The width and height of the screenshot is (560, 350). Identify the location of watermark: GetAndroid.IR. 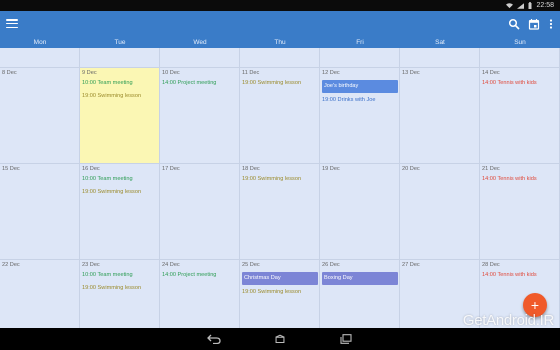
(508, 320).